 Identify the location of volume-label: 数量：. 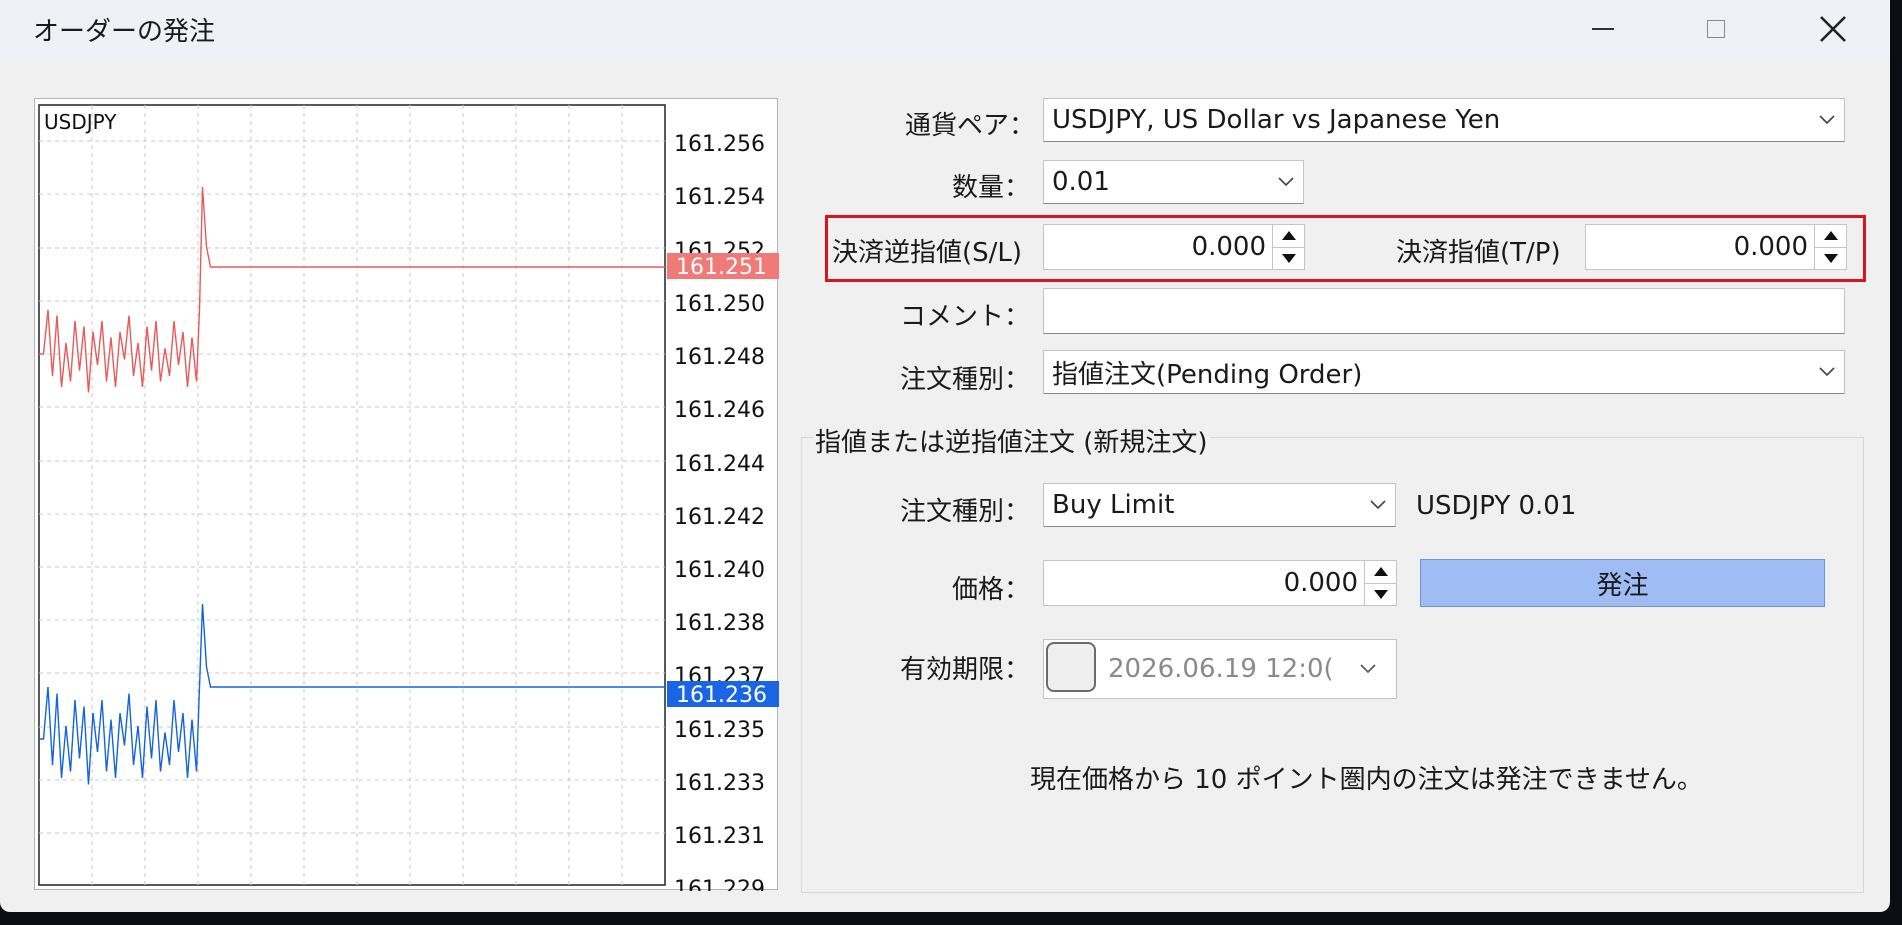
(990, 188).